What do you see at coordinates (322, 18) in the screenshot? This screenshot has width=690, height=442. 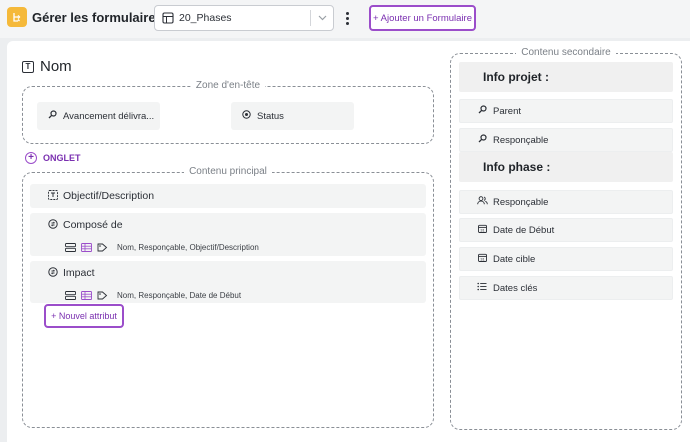 I see `chevron-down-icon` at bounding box center [322, 18].